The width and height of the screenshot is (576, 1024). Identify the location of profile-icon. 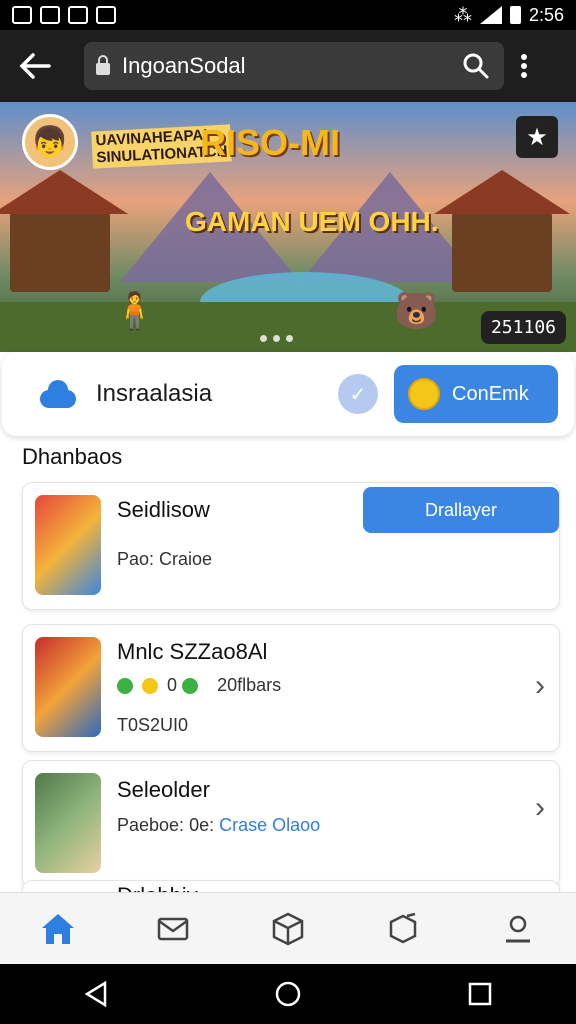
(518, 928).